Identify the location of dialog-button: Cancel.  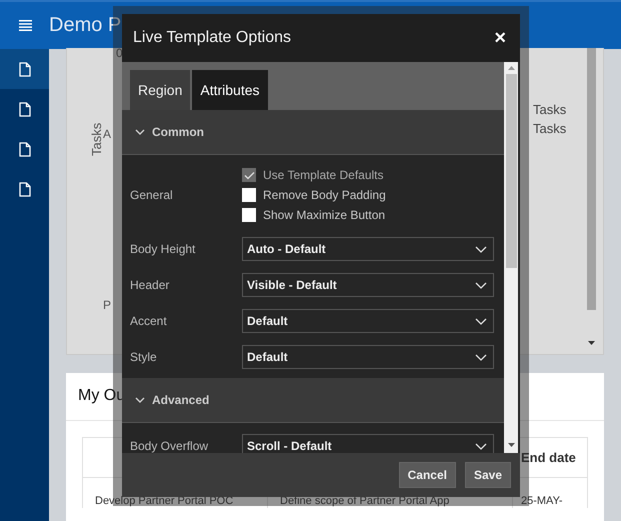
(427, 475).